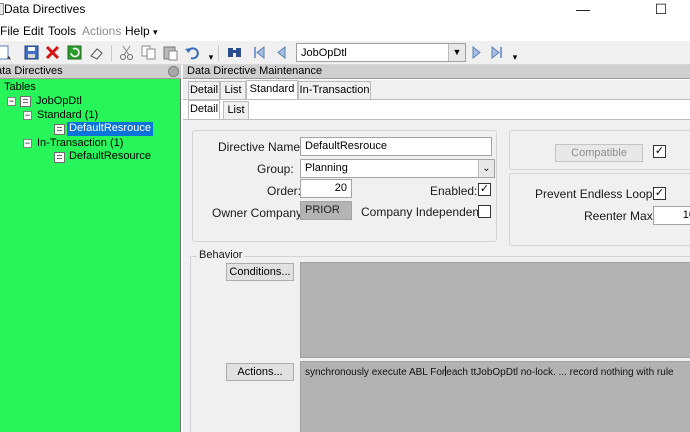 The image size is (690, 432). Describe the element at coordinates (397, 168) in the screenshot. I see `group-select: Planning ⌄` at that location.